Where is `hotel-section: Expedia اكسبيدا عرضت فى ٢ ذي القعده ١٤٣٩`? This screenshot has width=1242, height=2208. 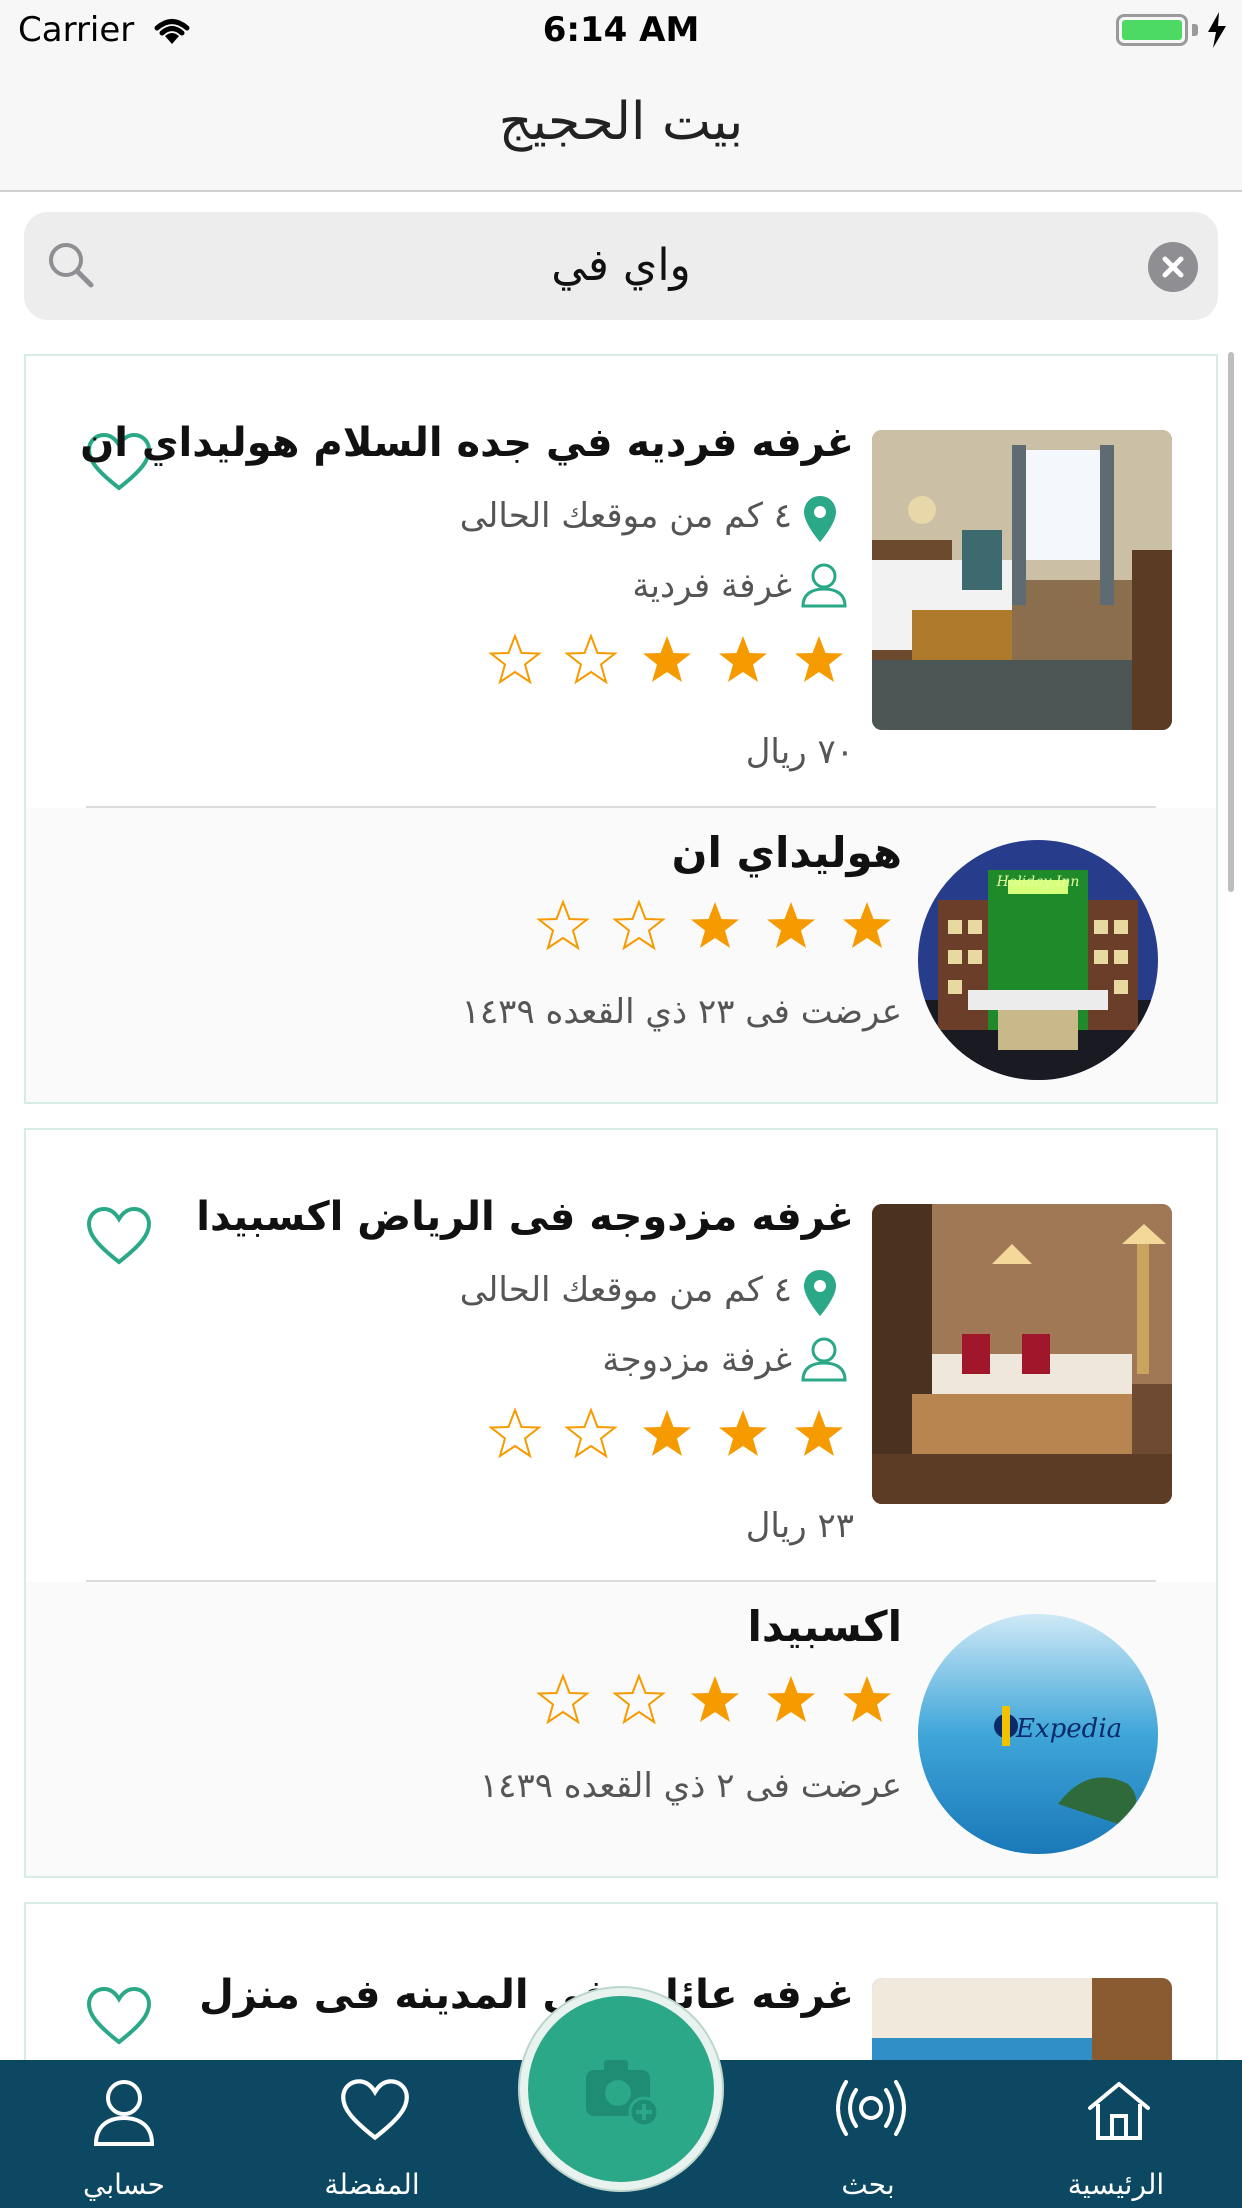
hotel-section: Expedia اكسبيدا عرضت فى ٢ ذي القعده ١٤٣٩ is located at coordinates (621, 1729).